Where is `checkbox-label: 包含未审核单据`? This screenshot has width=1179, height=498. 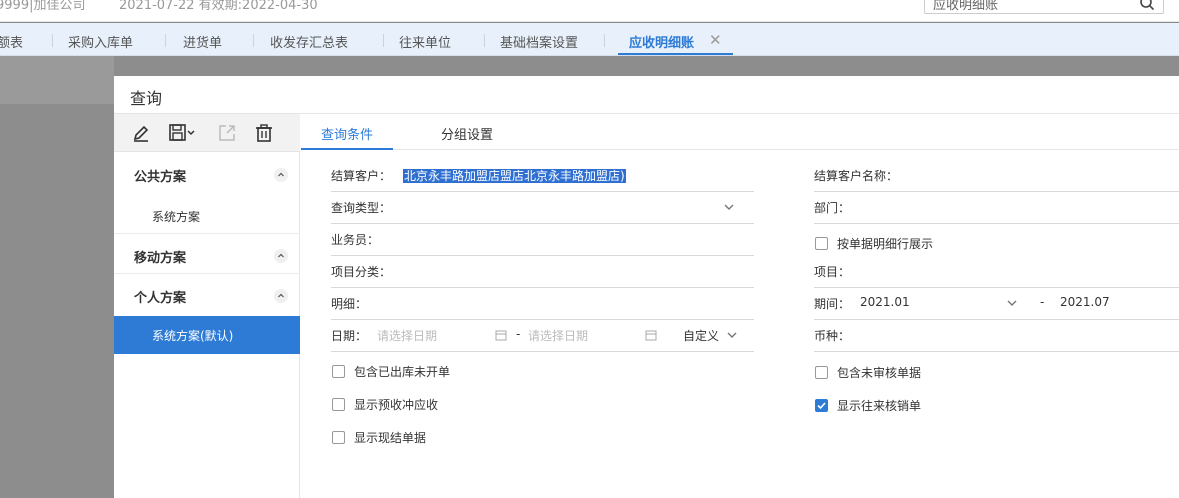
checkbox-label: 包含未审核单据 is located at coordinates (879, 373).